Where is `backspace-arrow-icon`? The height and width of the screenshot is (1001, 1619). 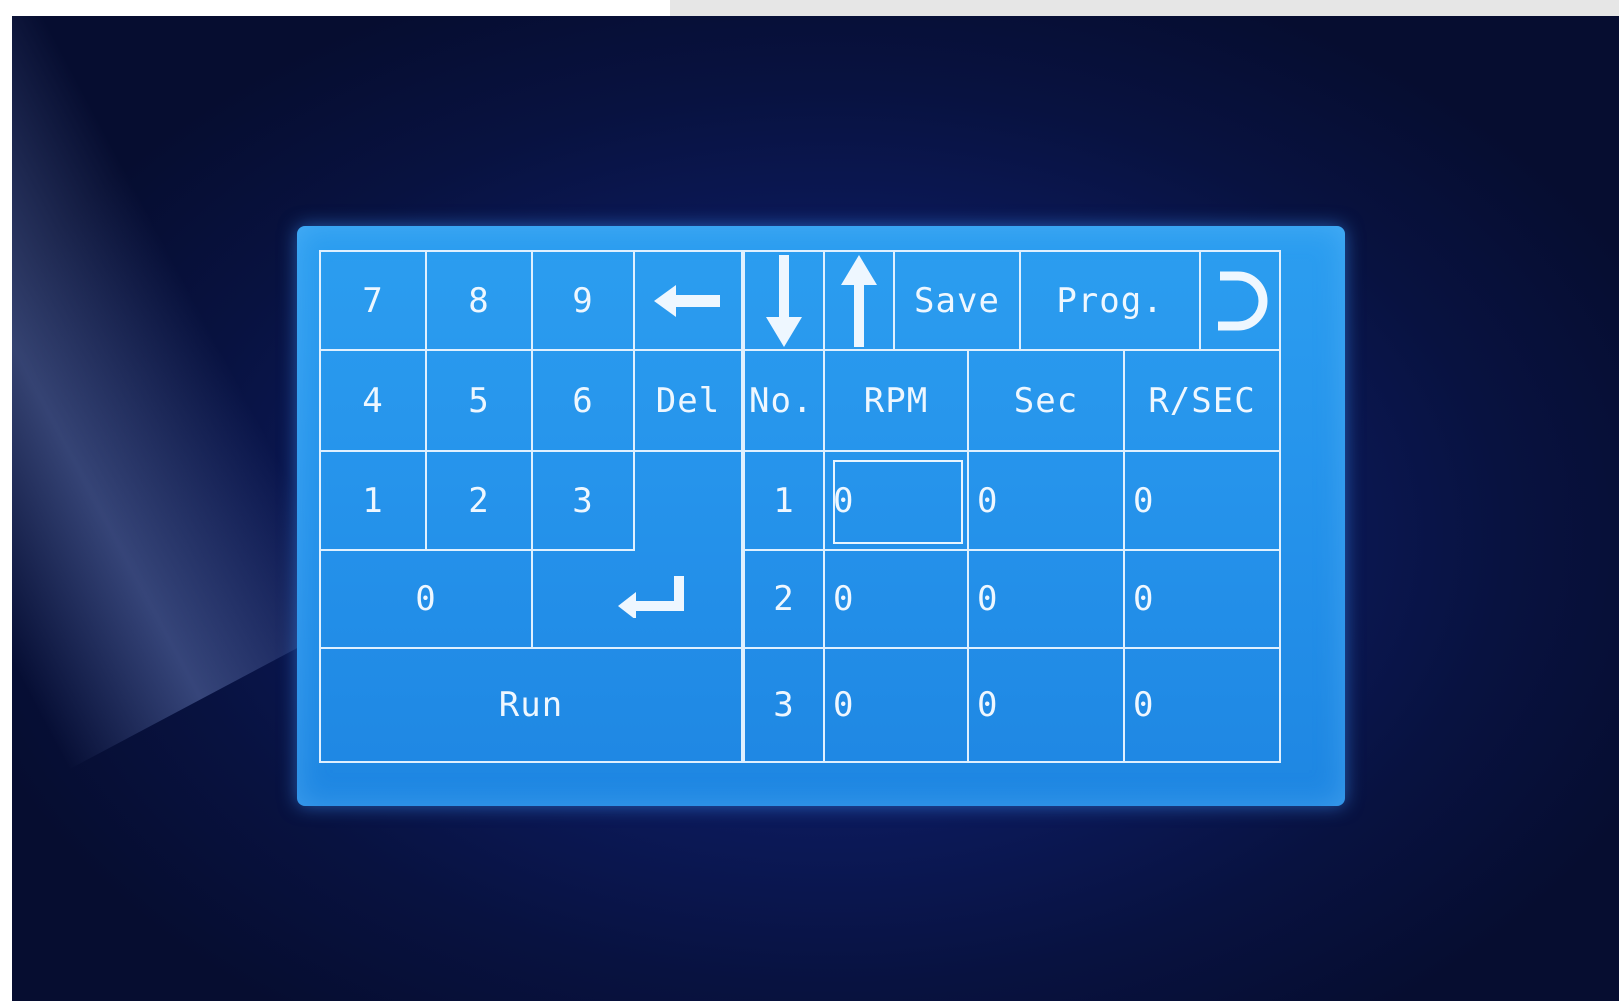 backspace-arrow-icon is located at coordinates (688, 301).